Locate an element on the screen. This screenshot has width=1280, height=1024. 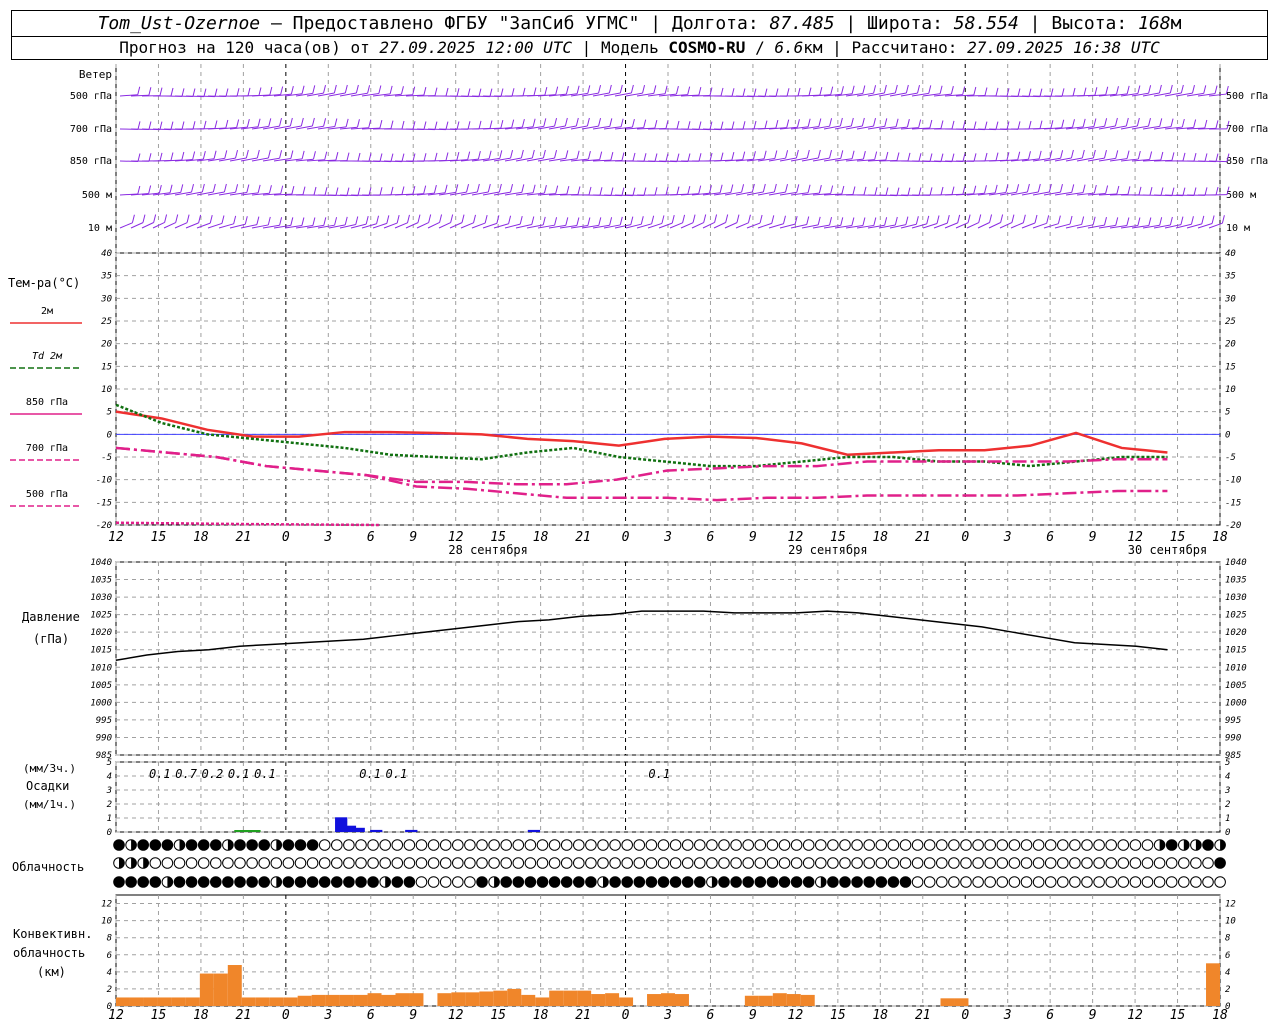
pressure-tick-label: 1010 is located at coordinates (101, 668).